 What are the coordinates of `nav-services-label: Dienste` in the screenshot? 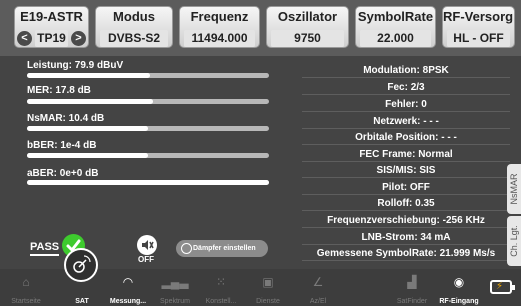 It's located at (268, 301).